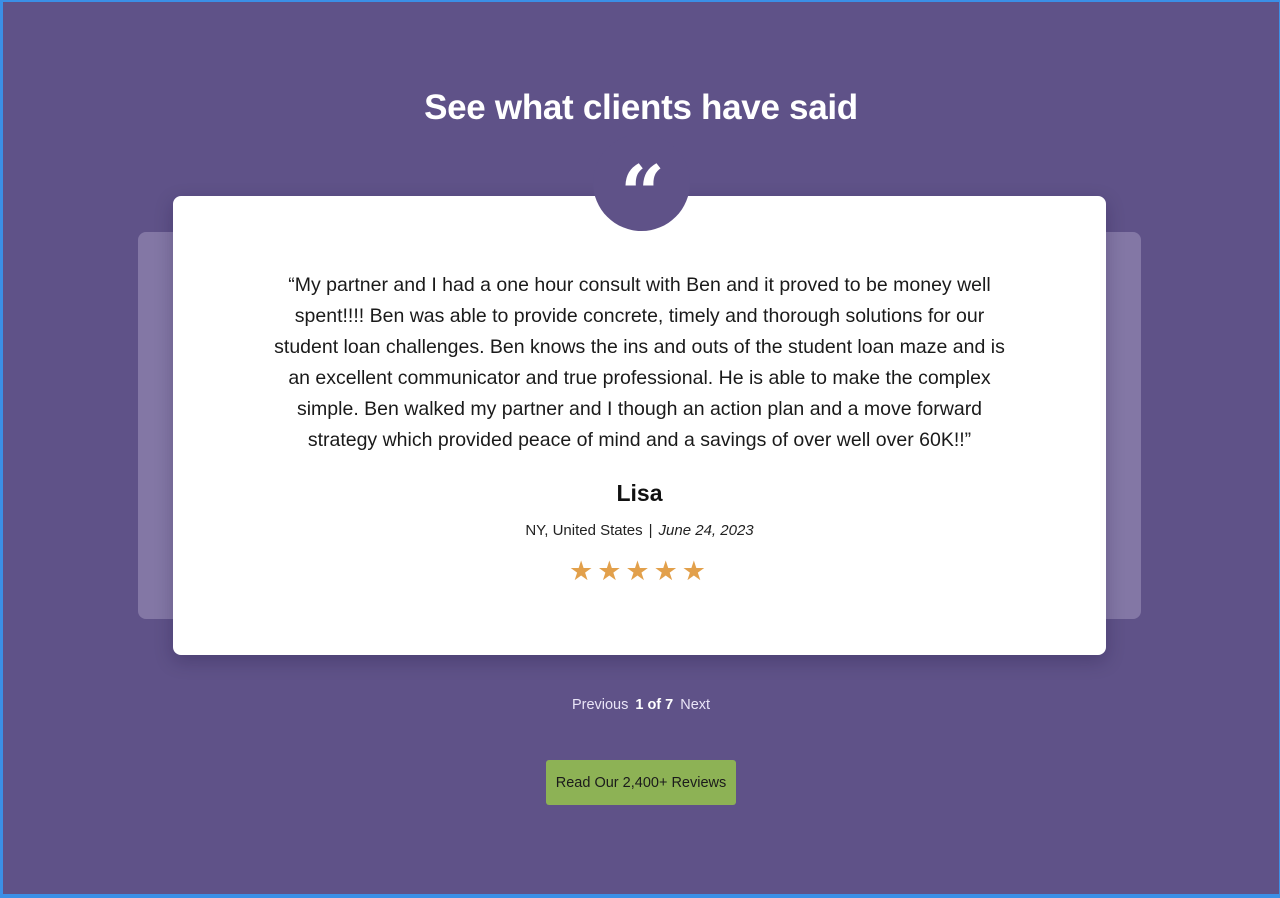 The height and width of the screenshot is (898, 1280). I want to click on reviewer-name: Lisa, so click(639, 493).